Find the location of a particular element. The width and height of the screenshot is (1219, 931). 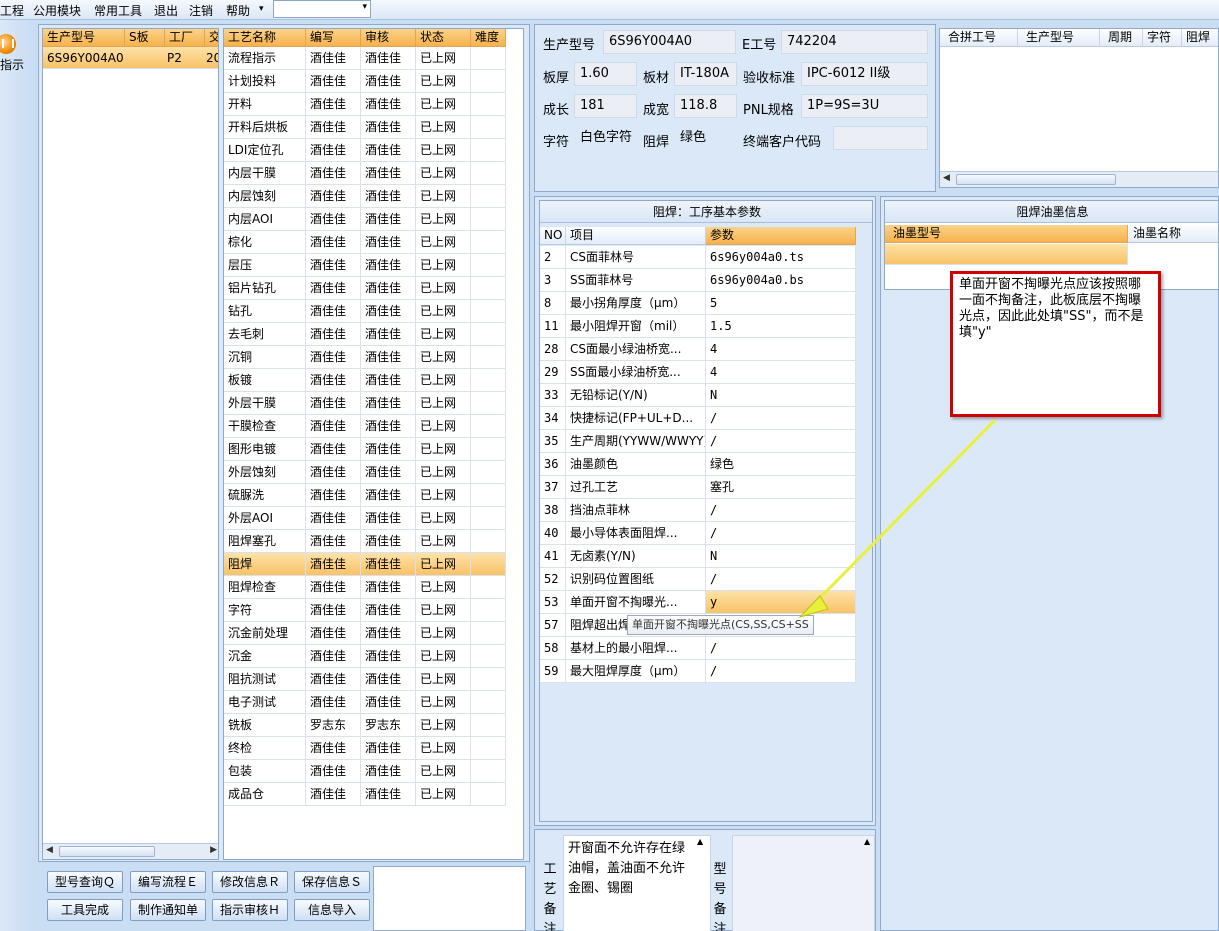

param-no-cell: 57 is located at coordinates (553, 625).